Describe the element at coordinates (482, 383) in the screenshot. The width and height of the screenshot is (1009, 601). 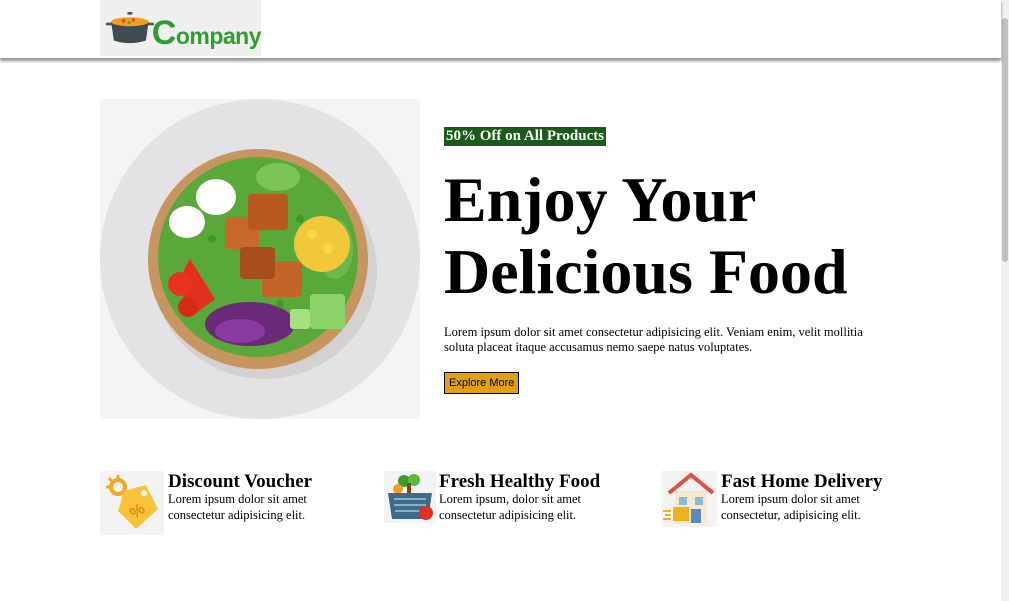
I see `explore-more-button: Explore More` at that location.